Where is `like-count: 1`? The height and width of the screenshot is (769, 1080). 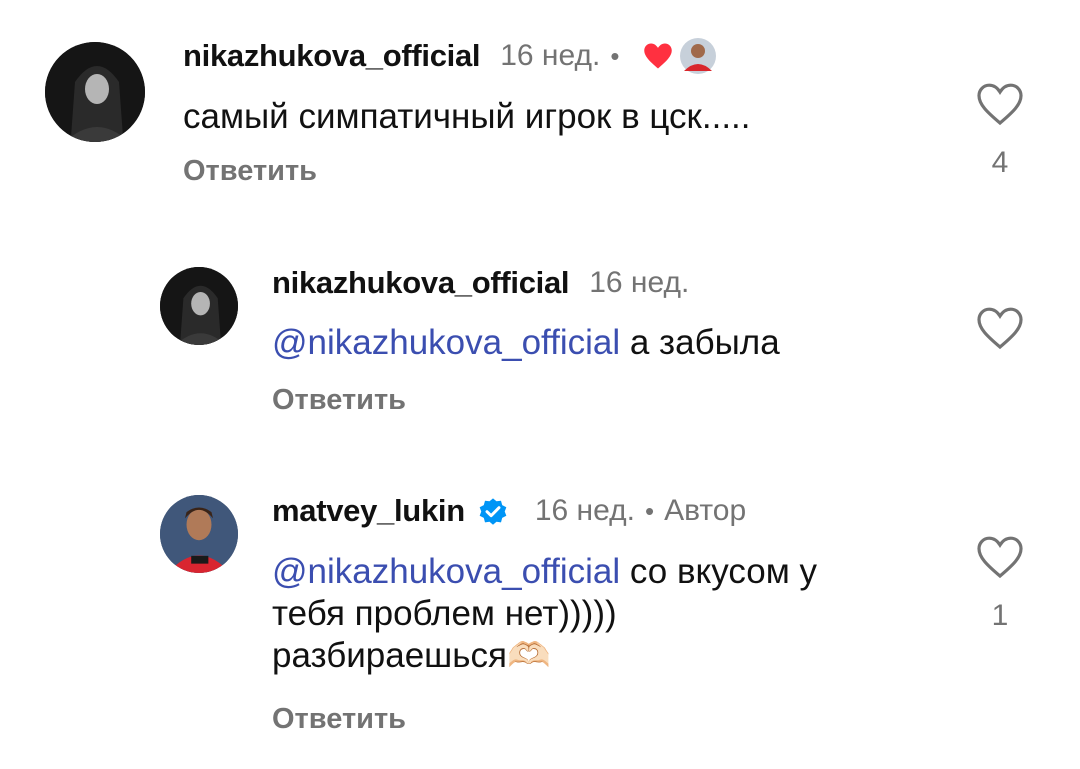
like-count: 1 is located at coordinates (1000, 615).